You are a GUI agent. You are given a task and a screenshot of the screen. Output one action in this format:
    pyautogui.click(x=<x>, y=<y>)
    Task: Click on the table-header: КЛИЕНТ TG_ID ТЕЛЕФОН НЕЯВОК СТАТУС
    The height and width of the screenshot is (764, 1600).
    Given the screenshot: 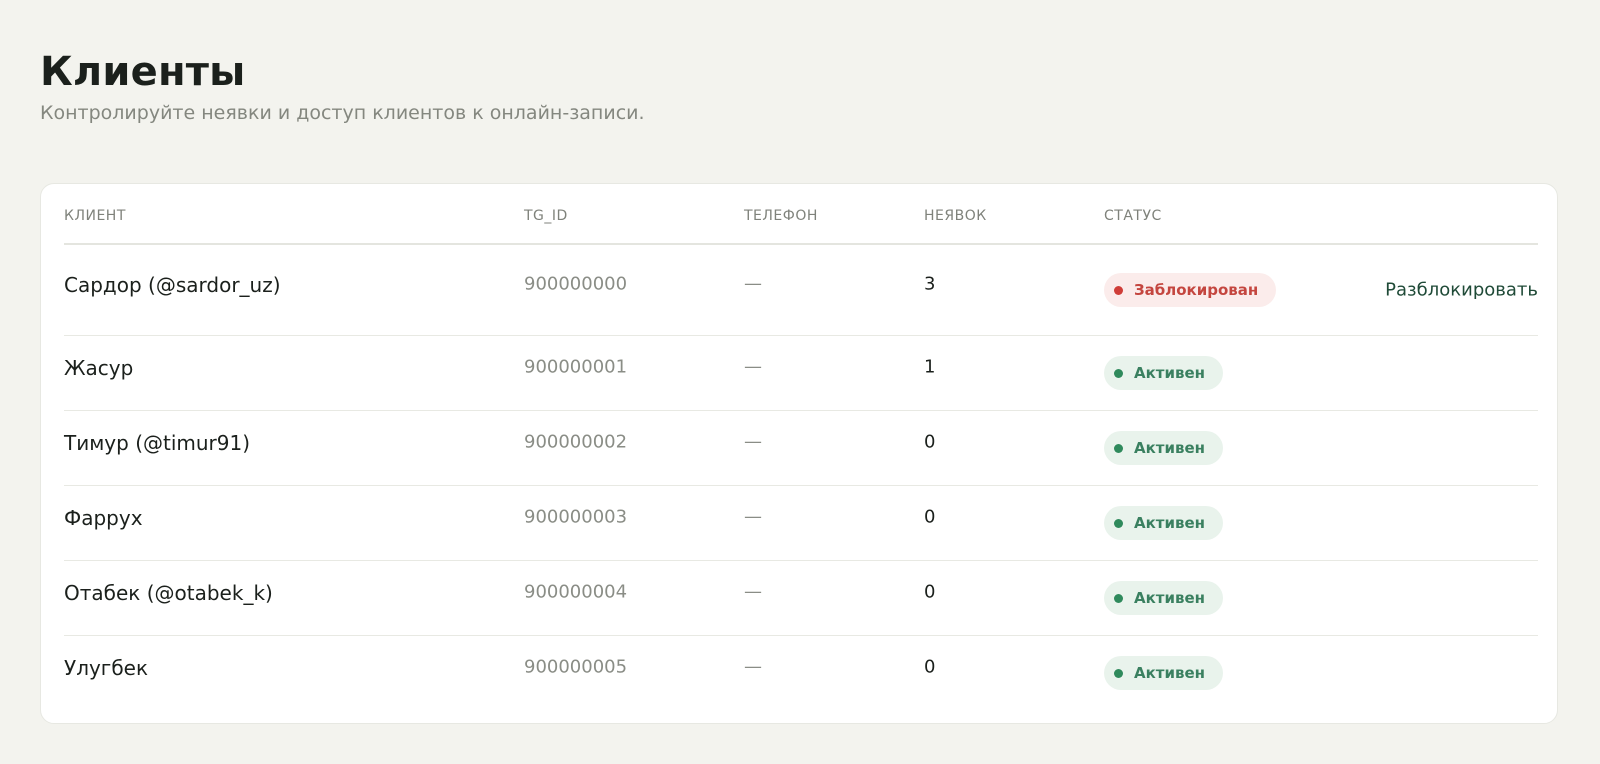 What is the action you would take?
    pyautogui.click(x=801, y=214)
    